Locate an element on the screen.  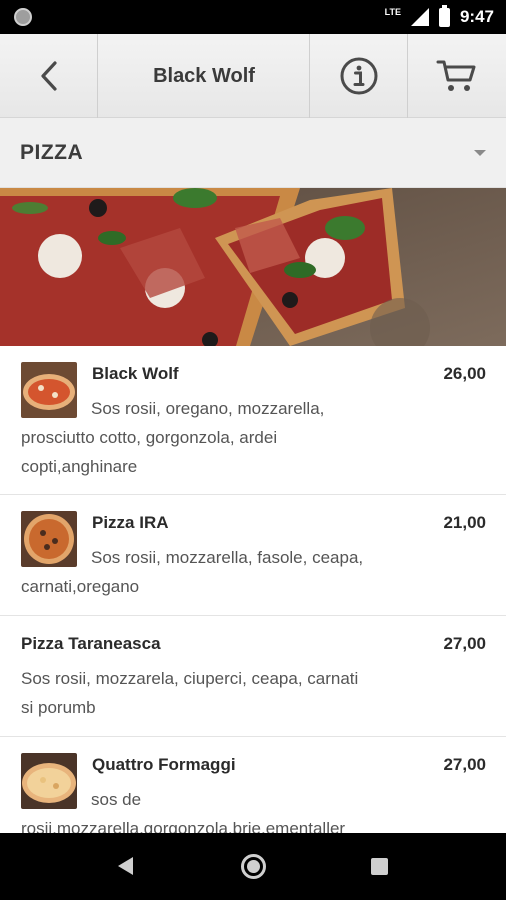
back-button is located at coordinates (49, 76).